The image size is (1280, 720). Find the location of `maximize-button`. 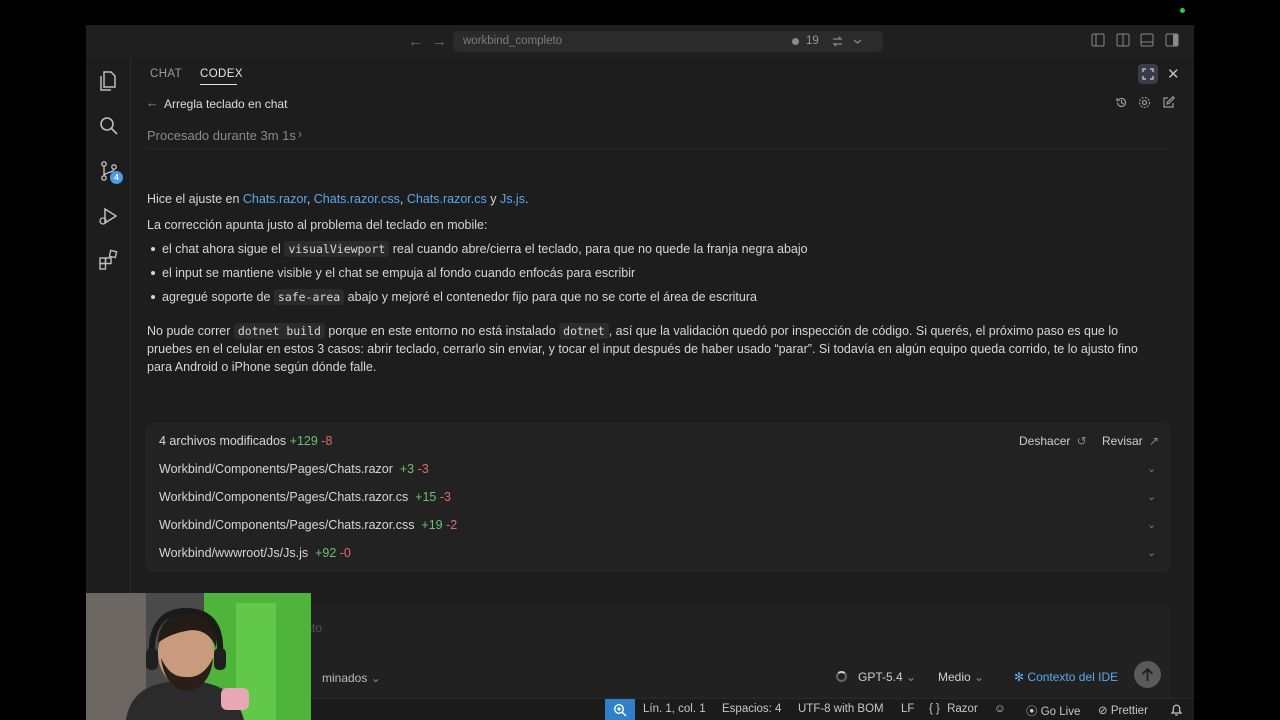

maximize-button is located at coordinates (1148, 74).